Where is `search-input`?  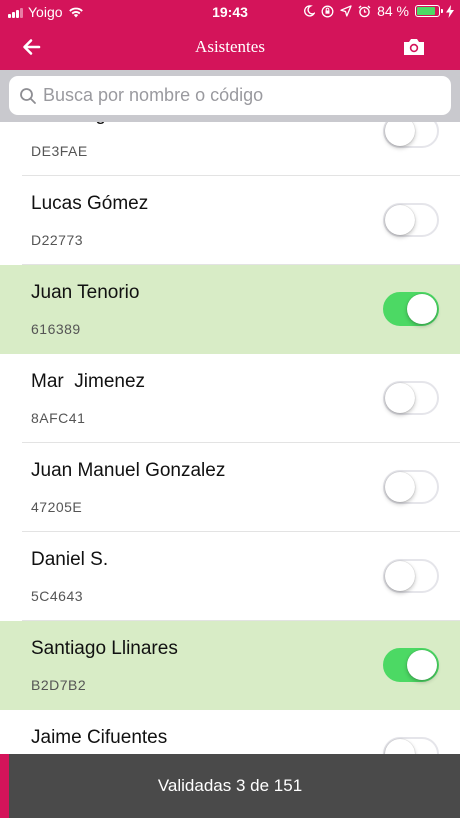
search-input is located at coordinates (247, 95).